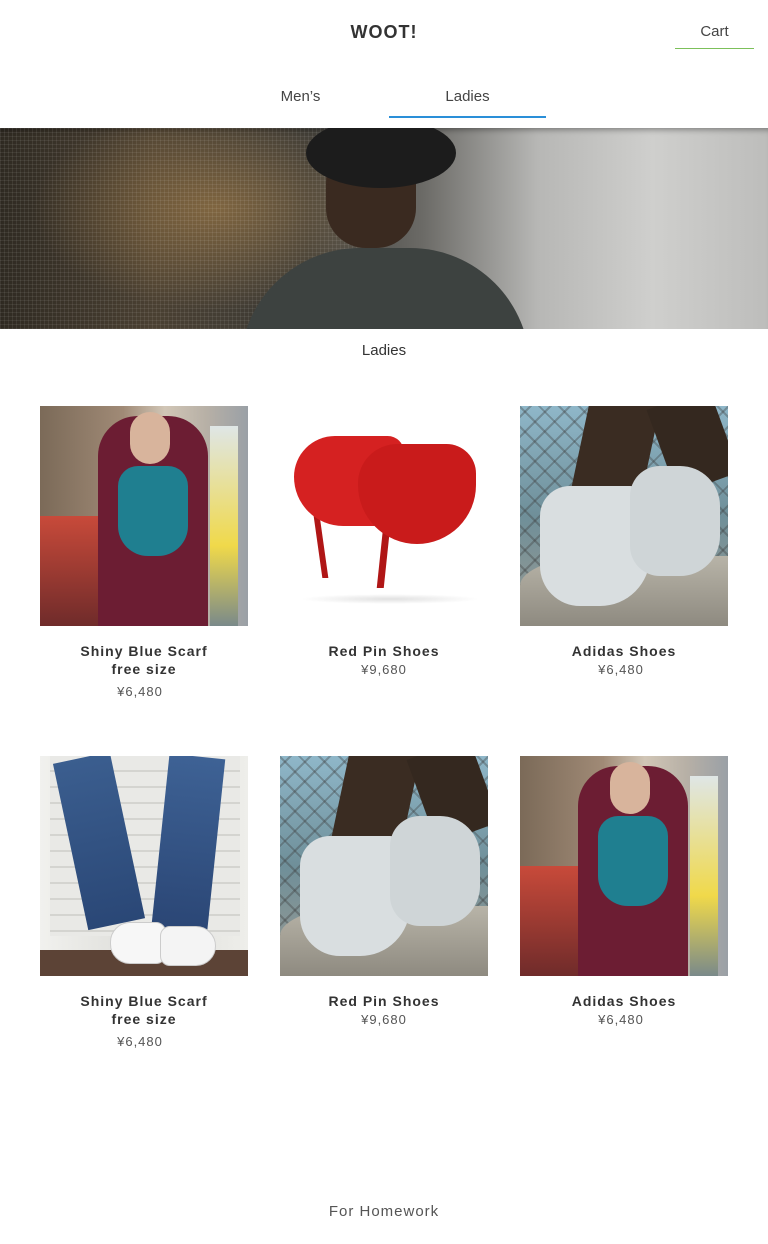  Describe the element at coordinates (384, 1211) in the screenshot. I see `footer-text: For Homework` at that location.